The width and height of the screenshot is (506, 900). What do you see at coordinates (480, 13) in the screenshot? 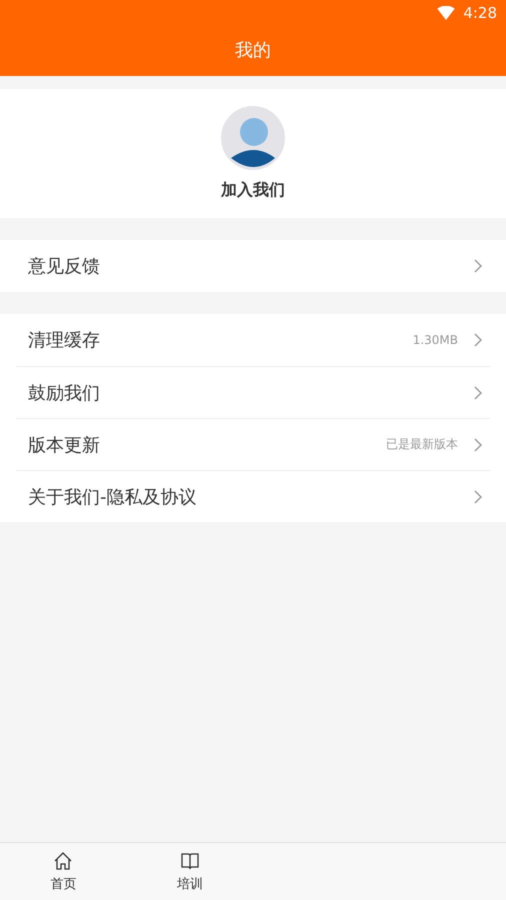
I see `clock: 4:28` at bounding box center [480, 13].